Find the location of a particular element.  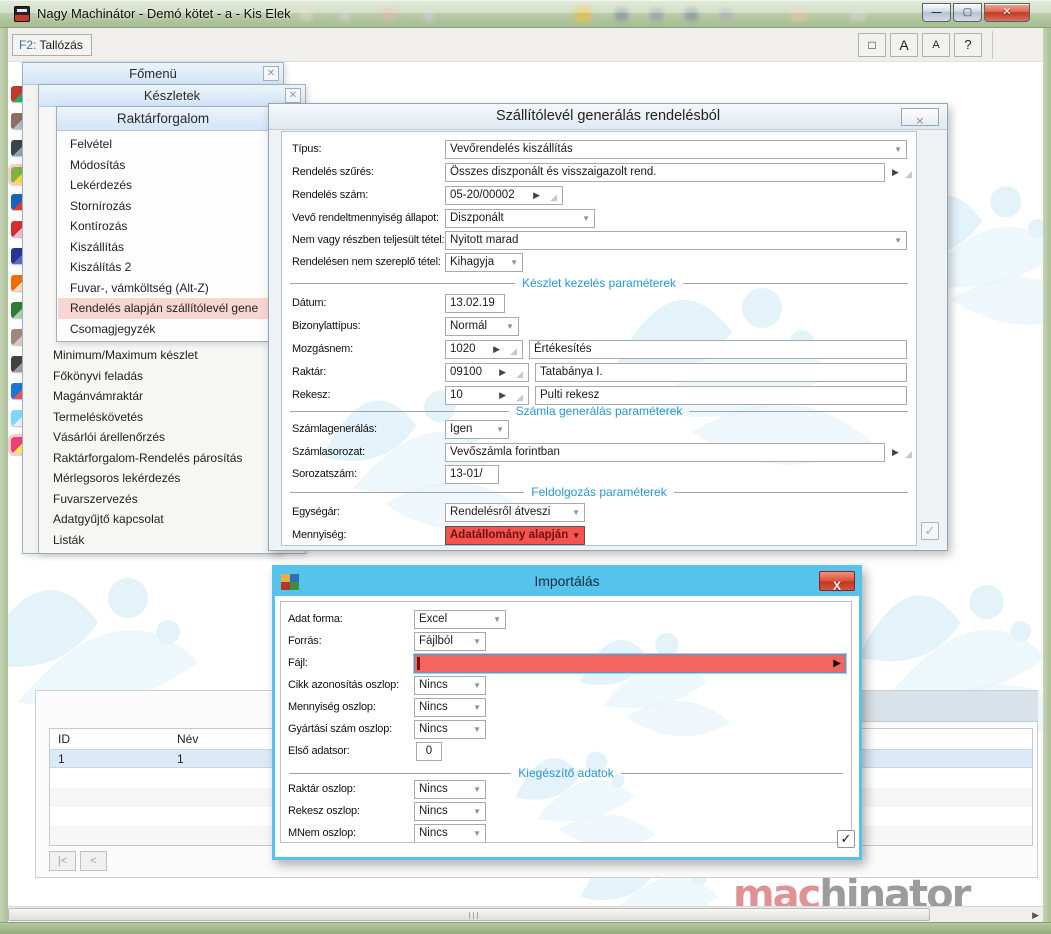

window-border-left is located at coordinates (4, 475).